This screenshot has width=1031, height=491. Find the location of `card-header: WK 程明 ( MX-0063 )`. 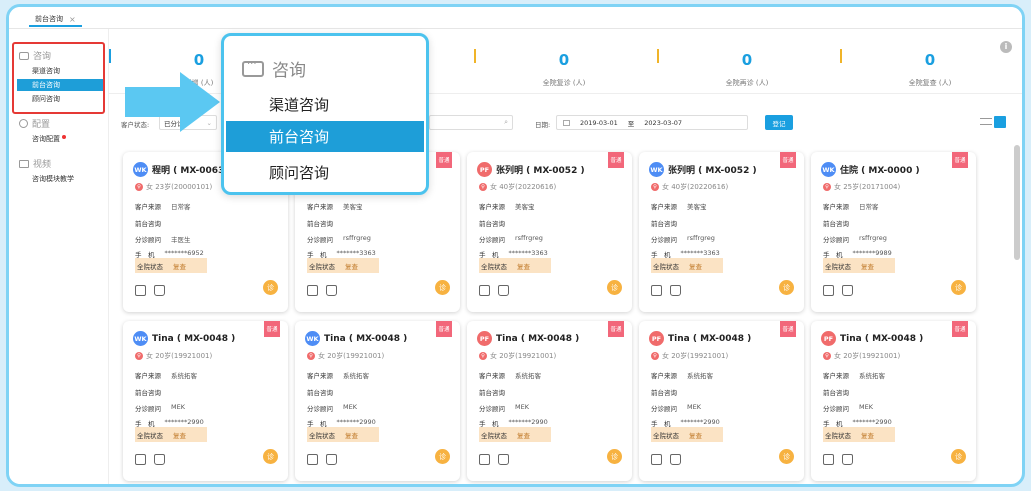

card-header: WK 程明 ( MX-0063 ) is located at coordinates (182, 169).